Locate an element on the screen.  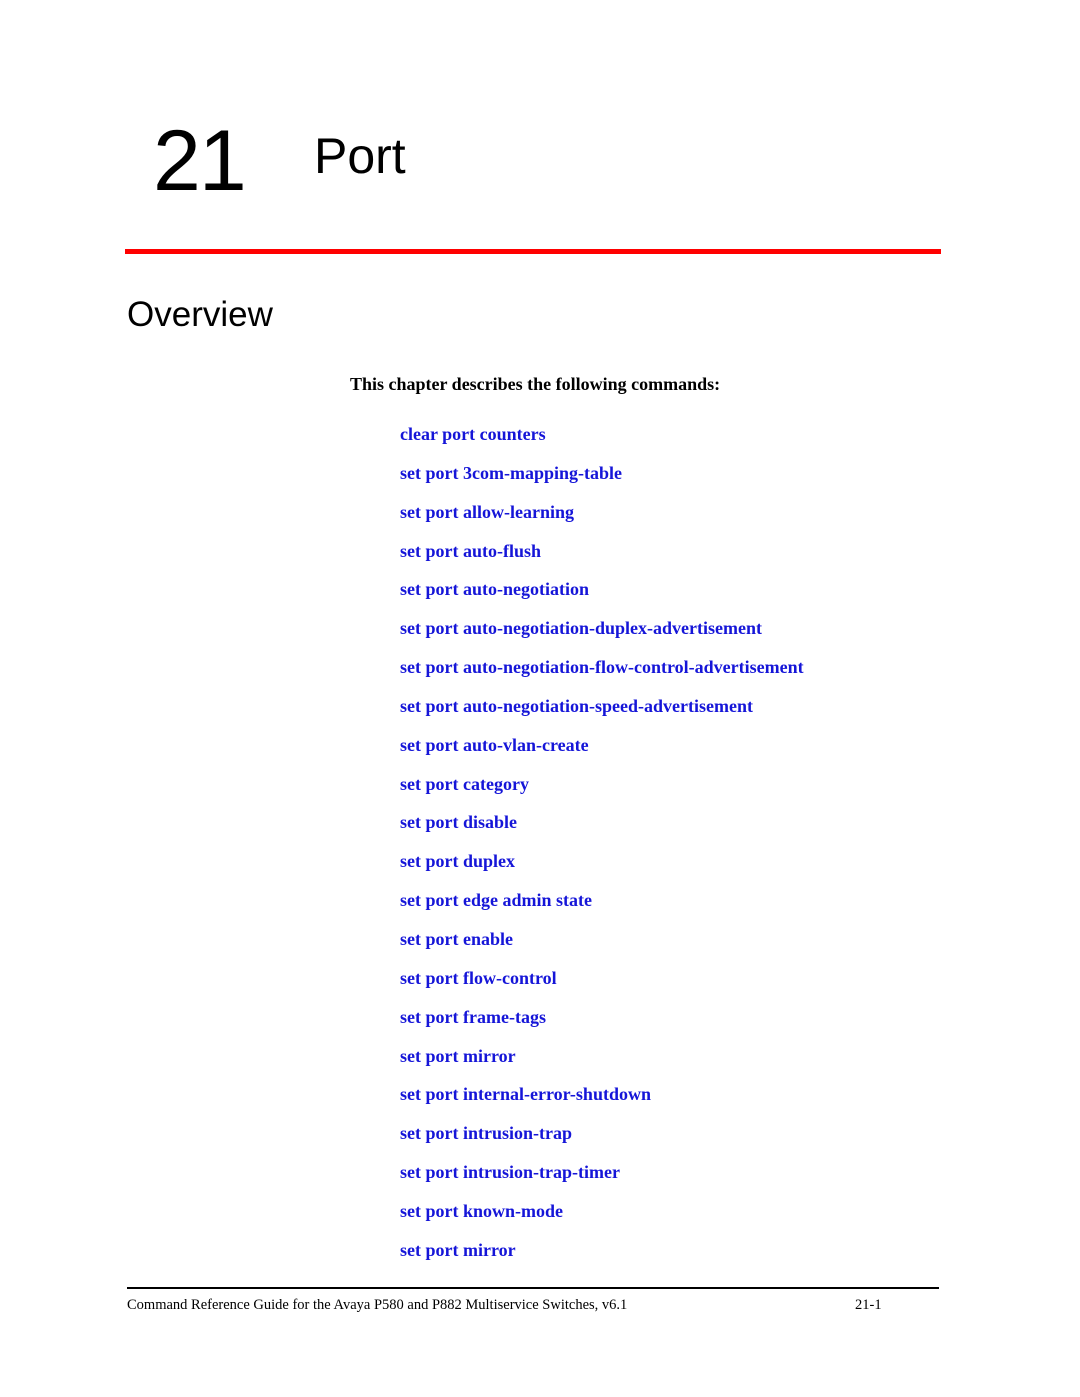
command-link: set port internal-error-shutdown is located at coordinates (525, 1094).